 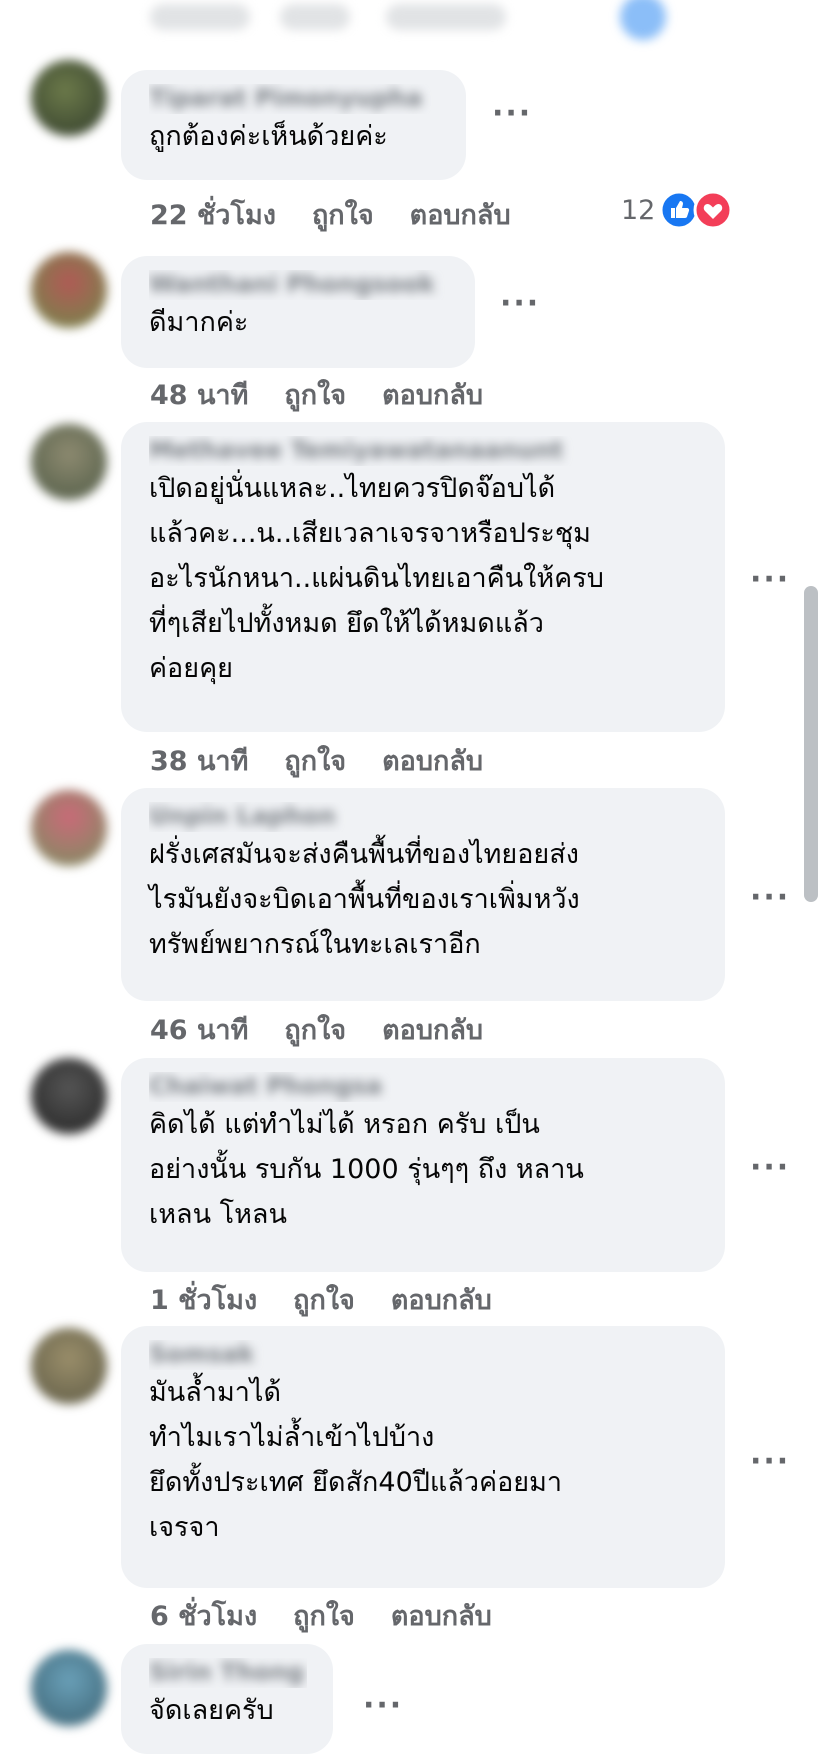 What do you see at coordinates (677, 210) in the screenshot?
I see `reaction-summary: 12` at bounding box center [677, 210].